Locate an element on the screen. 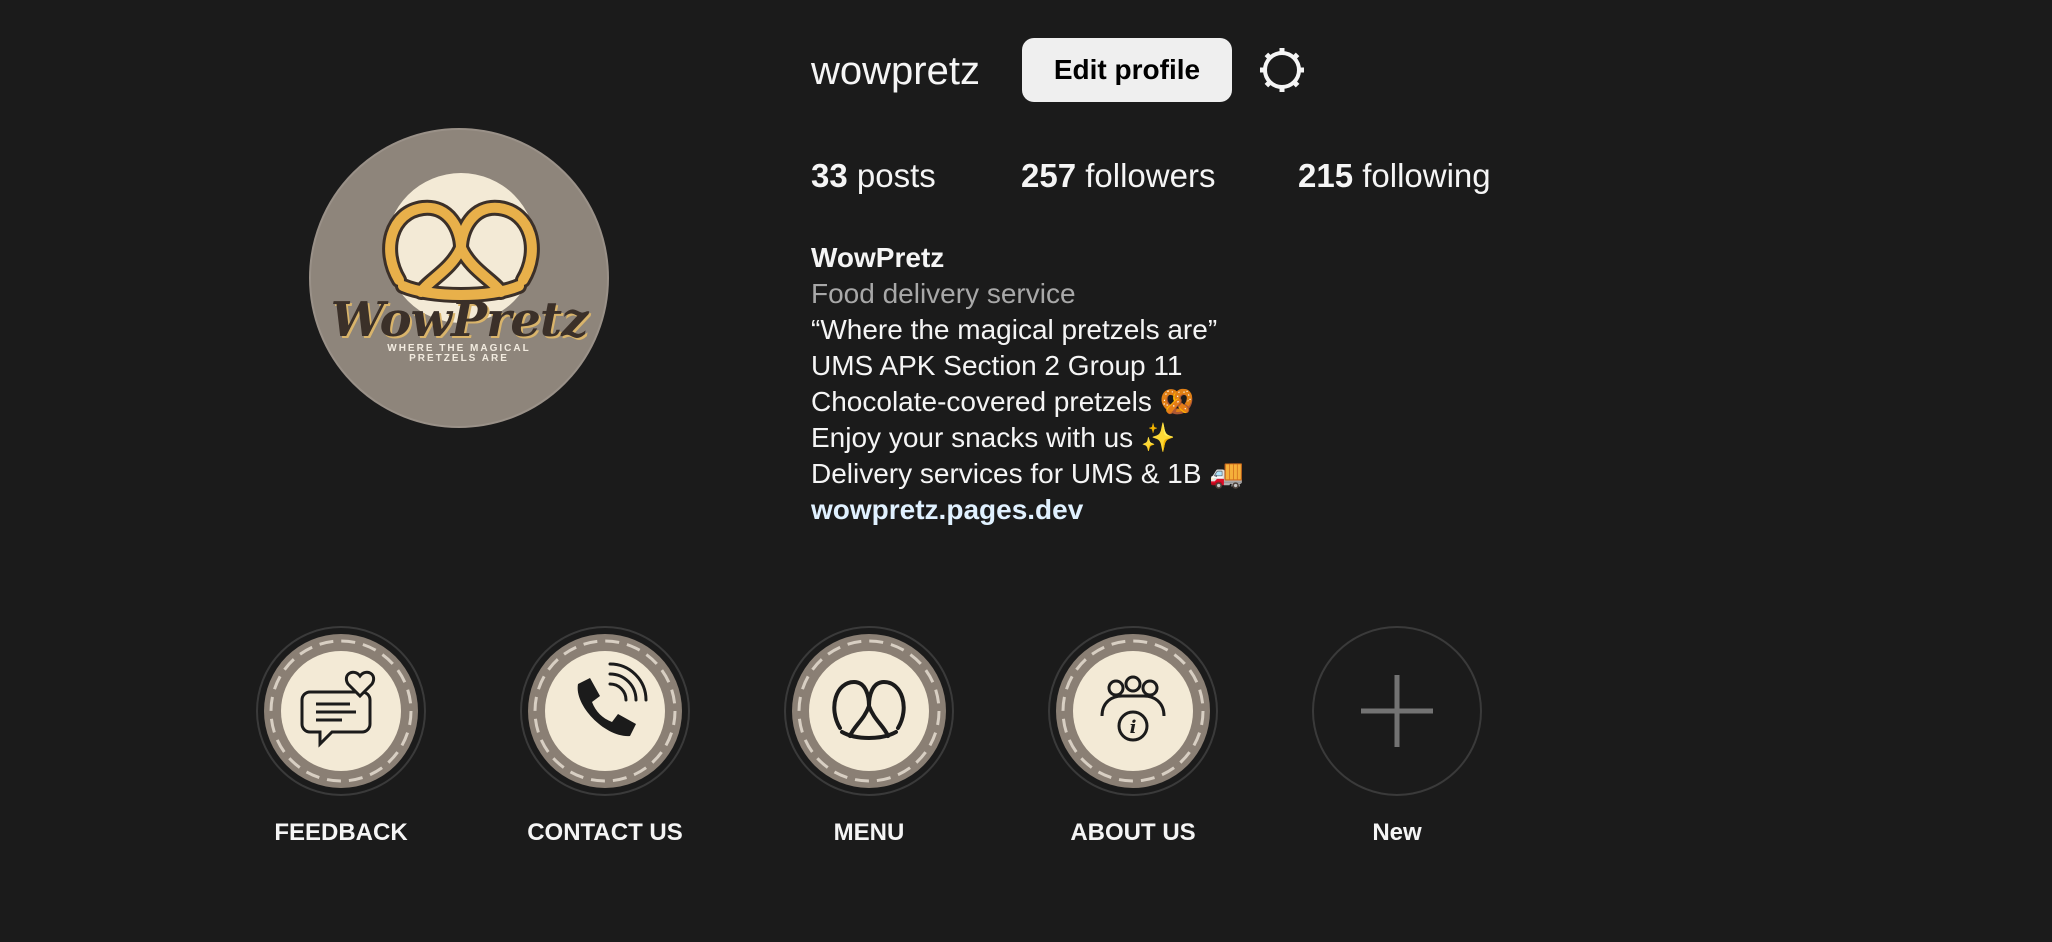 The image size is (2052, 942). plus-icon is located at coordinates (1397, 711).